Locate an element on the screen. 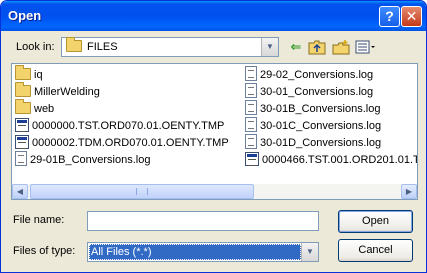 Image resolution: width=427 pixels, height=273 pixels. files-of-type-dropdown: All Files (*.*) ▼ is located at coordinates (203, 252).